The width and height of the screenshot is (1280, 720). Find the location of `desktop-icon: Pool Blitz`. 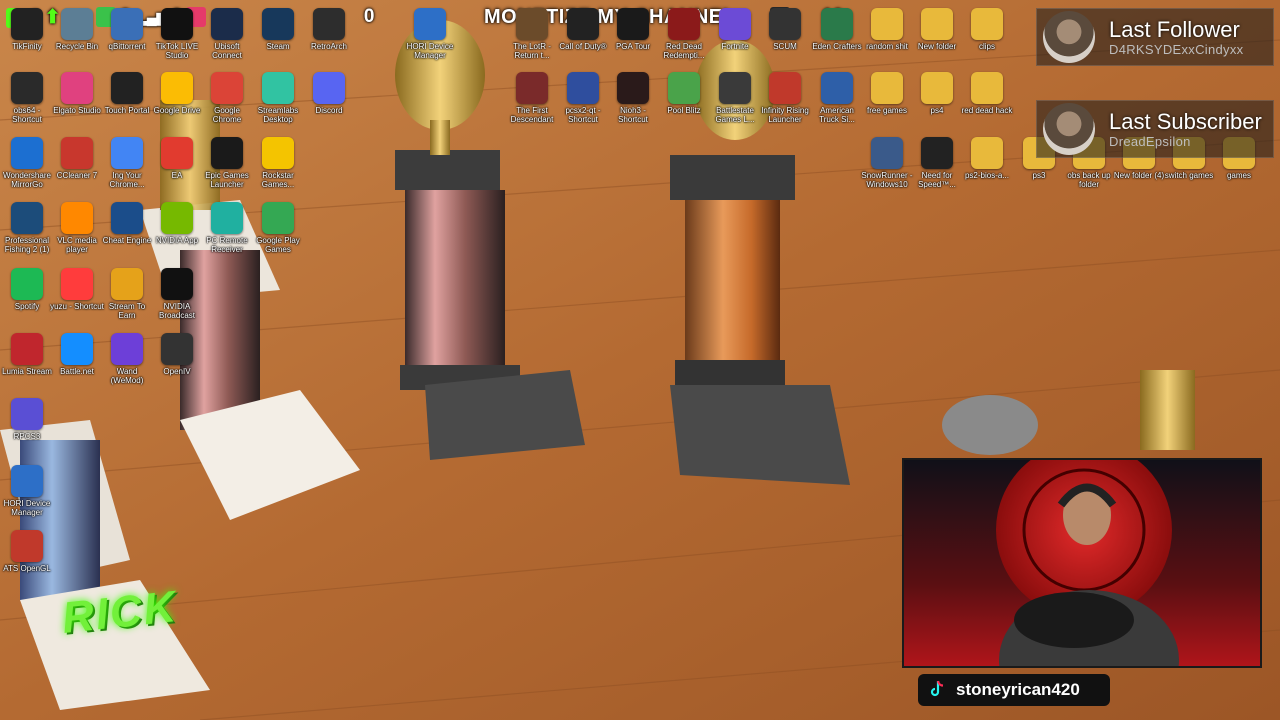

desktop-icon: Pool Blitz is located at coordinates (684, 93).